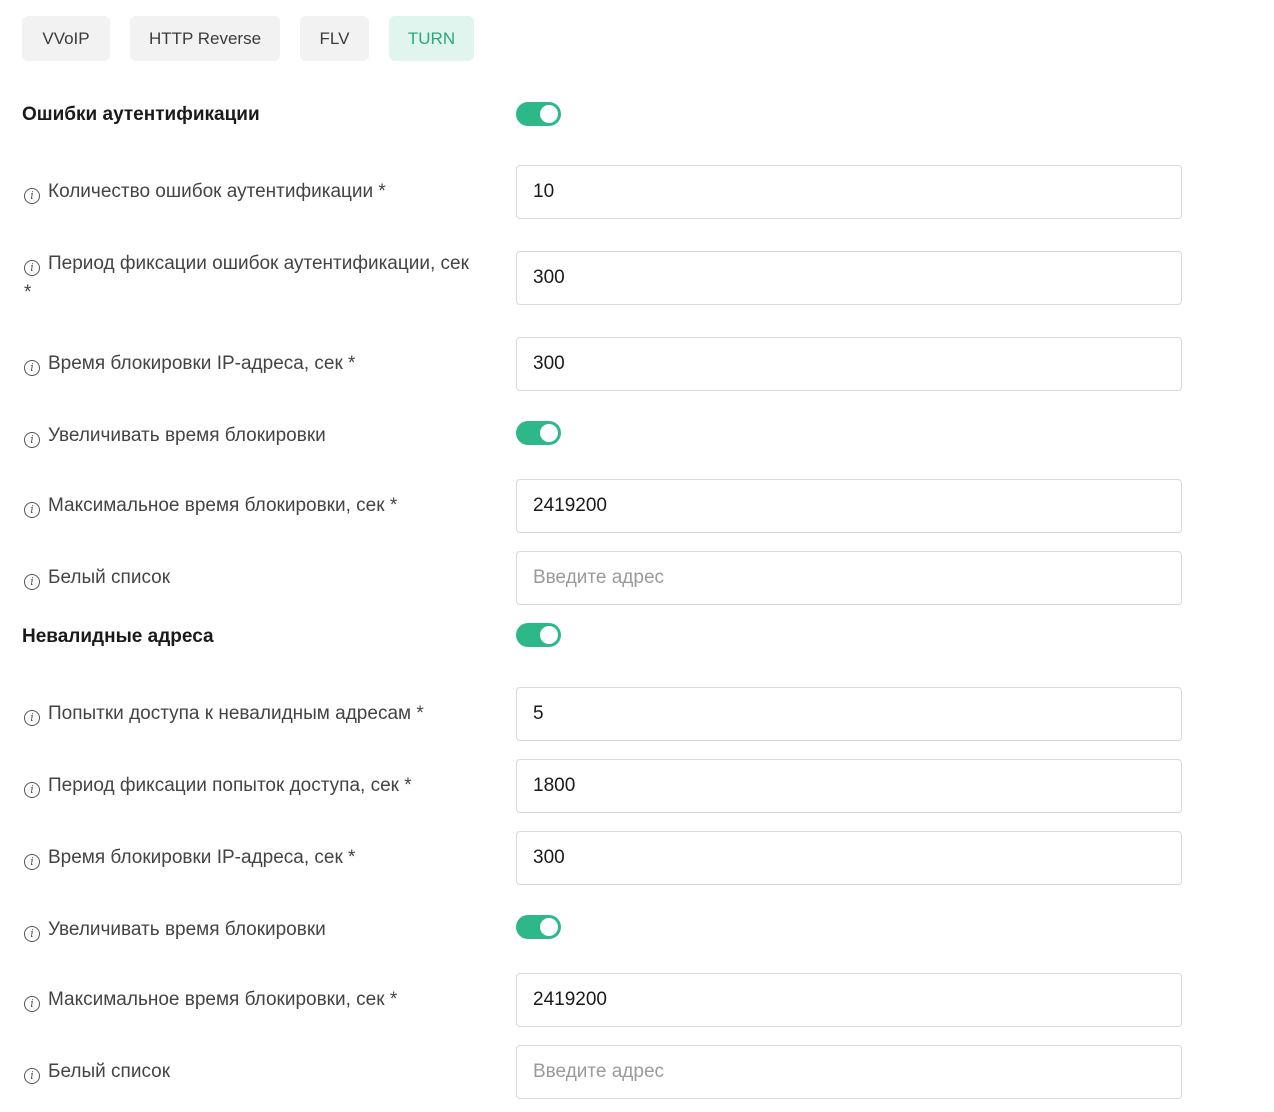  What do you see at coordinates (849, 1072) in the screenshot?
I see `invalid-whitelist-input` at bounding box center [849, 1072].